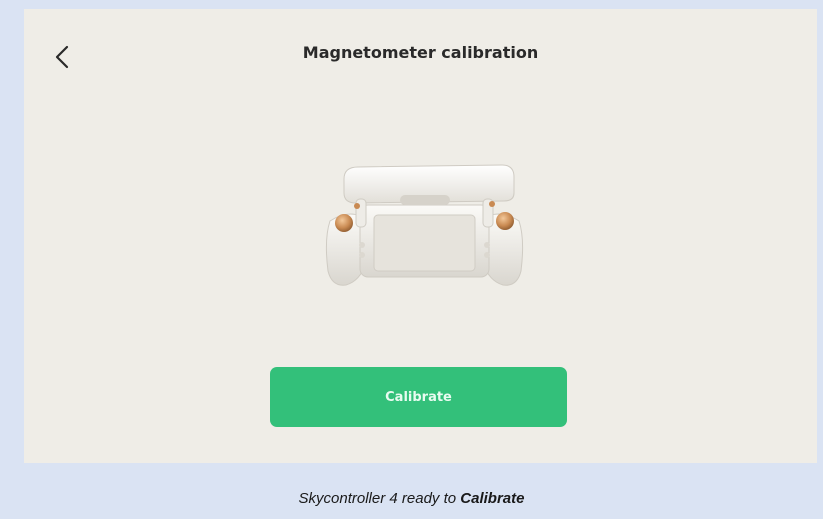  I want to click on caption-emphasis: Calibrate, so click(492, 498).